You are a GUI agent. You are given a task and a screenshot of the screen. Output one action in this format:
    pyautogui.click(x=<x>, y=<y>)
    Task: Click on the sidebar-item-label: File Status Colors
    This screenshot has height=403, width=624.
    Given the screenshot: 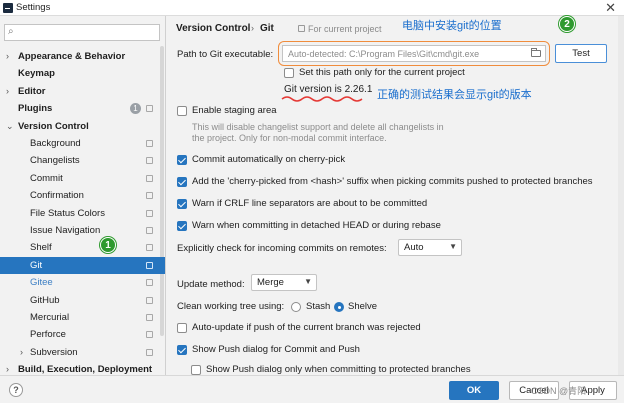 What is the action you would take?
    pyautogui.click(x=67, y=213)
    